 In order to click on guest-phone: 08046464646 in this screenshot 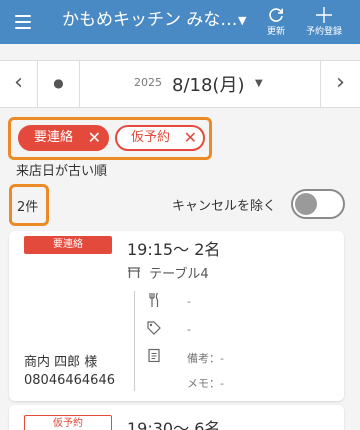, I will do `click(69, 380)`.